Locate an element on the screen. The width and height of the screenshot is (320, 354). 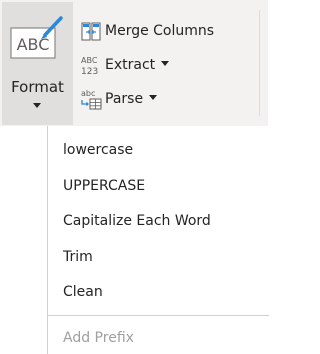
abc-text-icon: ABC is located at coordinates (36, 37).